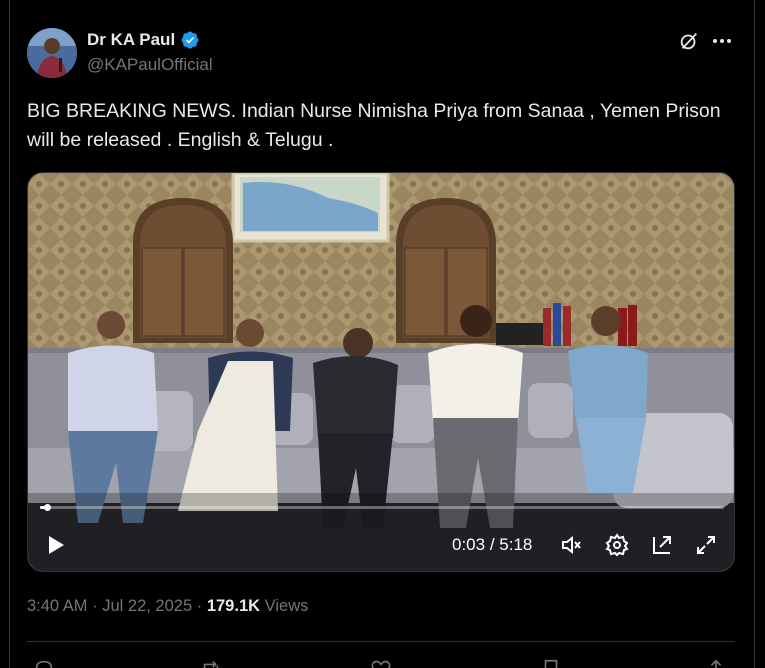  Describe the element at coordinates (190, 40) in the screenshot. I see `verified-badge-icon` at that location.